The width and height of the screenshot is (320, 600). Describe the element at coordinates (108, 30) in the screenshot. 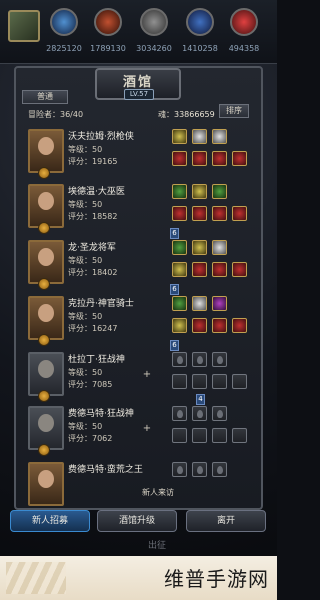

I see `resource-item: 1789130` at that location.